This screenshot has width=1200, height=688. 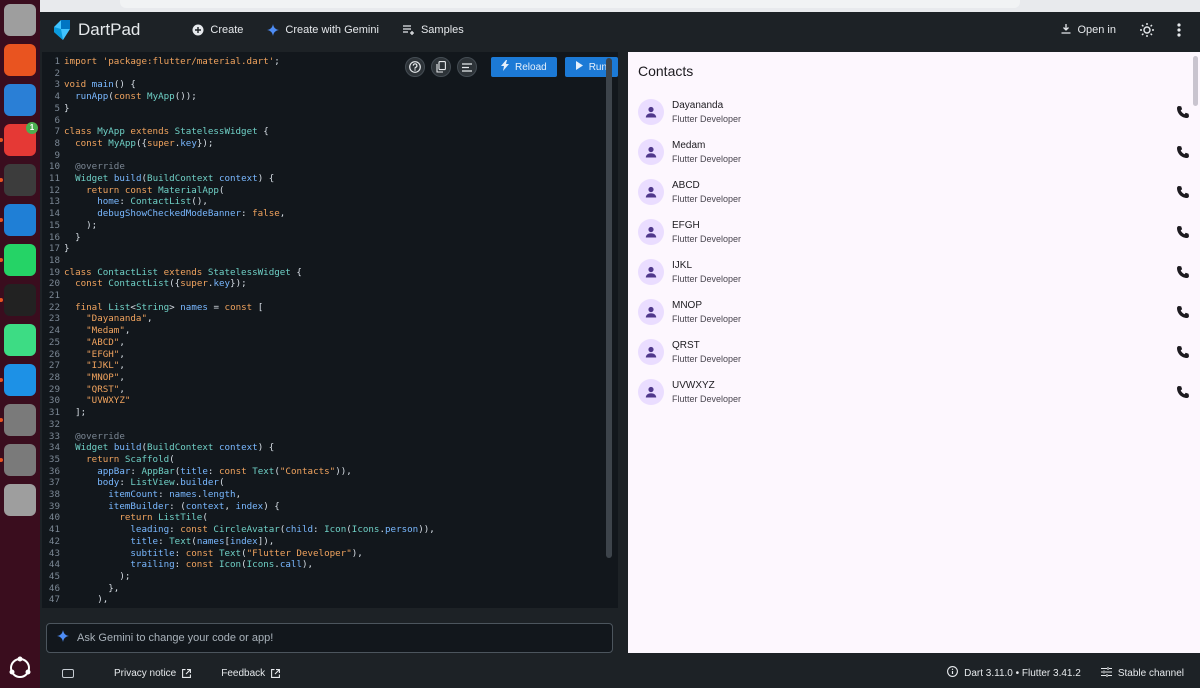 What do you see at coordinates (1195, 81) in the screenshot?
I see `preview-scrollbar` at bounding box center [1195, 81].